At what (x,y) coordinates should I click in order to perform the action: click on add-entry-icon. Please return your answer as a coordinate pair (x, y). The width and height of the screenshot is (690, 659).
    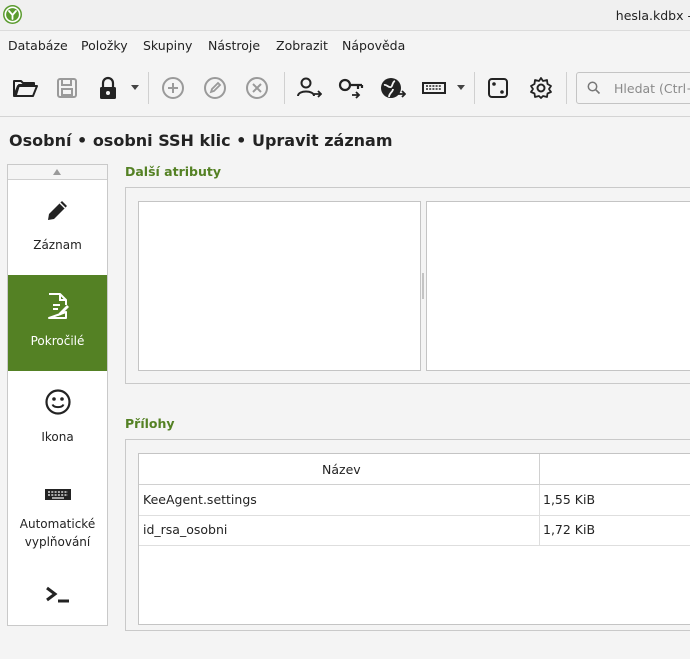
    Looking at the image, I should click on (173, 88).